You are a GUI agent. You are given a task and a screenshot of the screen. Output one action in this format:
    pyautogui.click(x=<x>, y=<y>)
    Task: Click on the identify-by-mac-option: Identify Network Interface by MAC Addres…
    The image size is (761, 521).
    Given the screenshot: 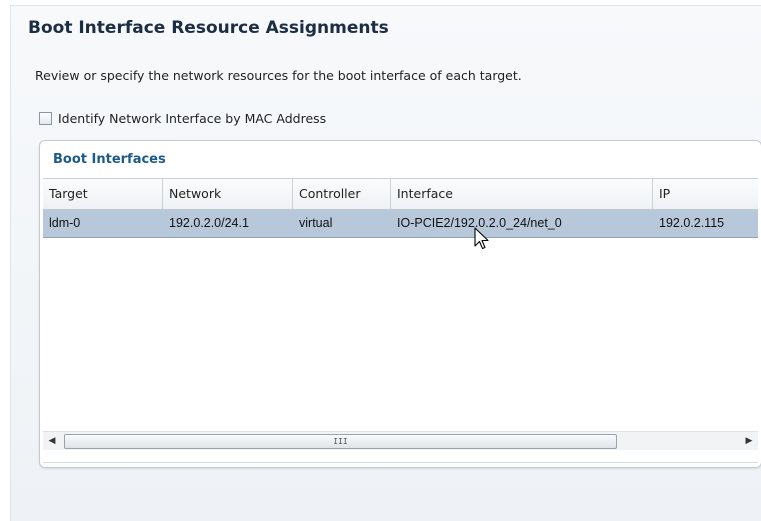 What is the action you would take?
    pyautogui.click(x=182, y=118)
    